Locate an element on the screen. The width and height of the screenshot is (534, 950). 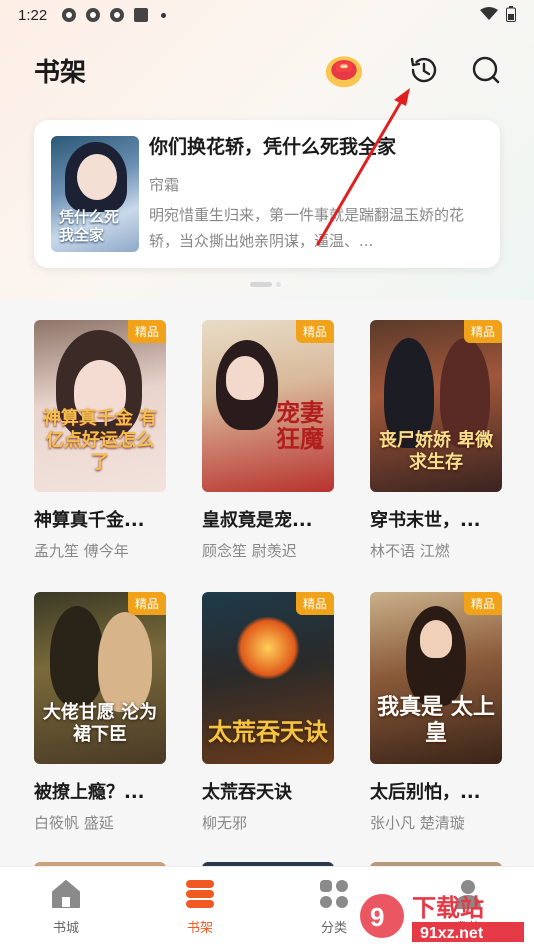
book-author: 白筱帆 盛延 is located at coordinates (74, 823).